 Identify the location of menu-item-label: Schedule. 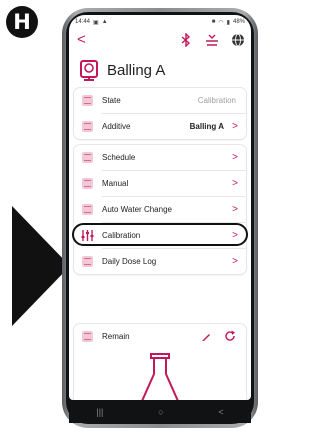
(119, 157).